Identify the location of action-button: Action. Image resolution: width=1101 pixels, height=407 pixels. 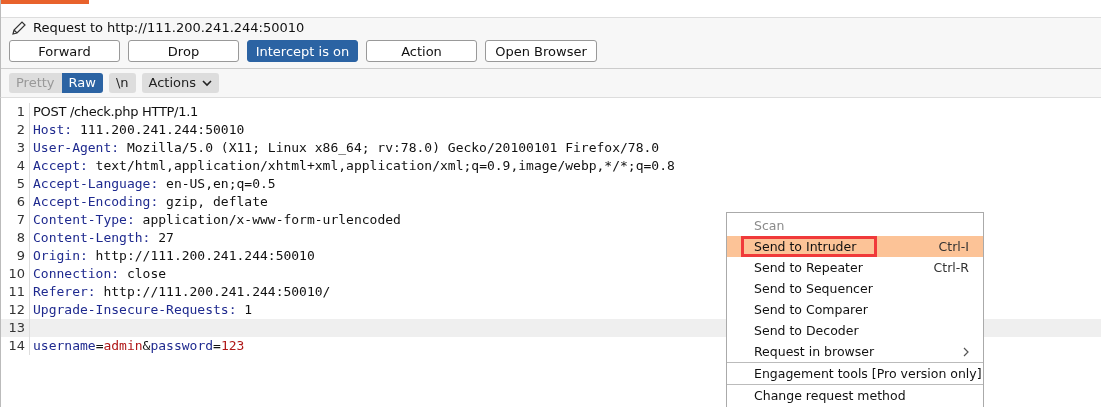
(421, 51).